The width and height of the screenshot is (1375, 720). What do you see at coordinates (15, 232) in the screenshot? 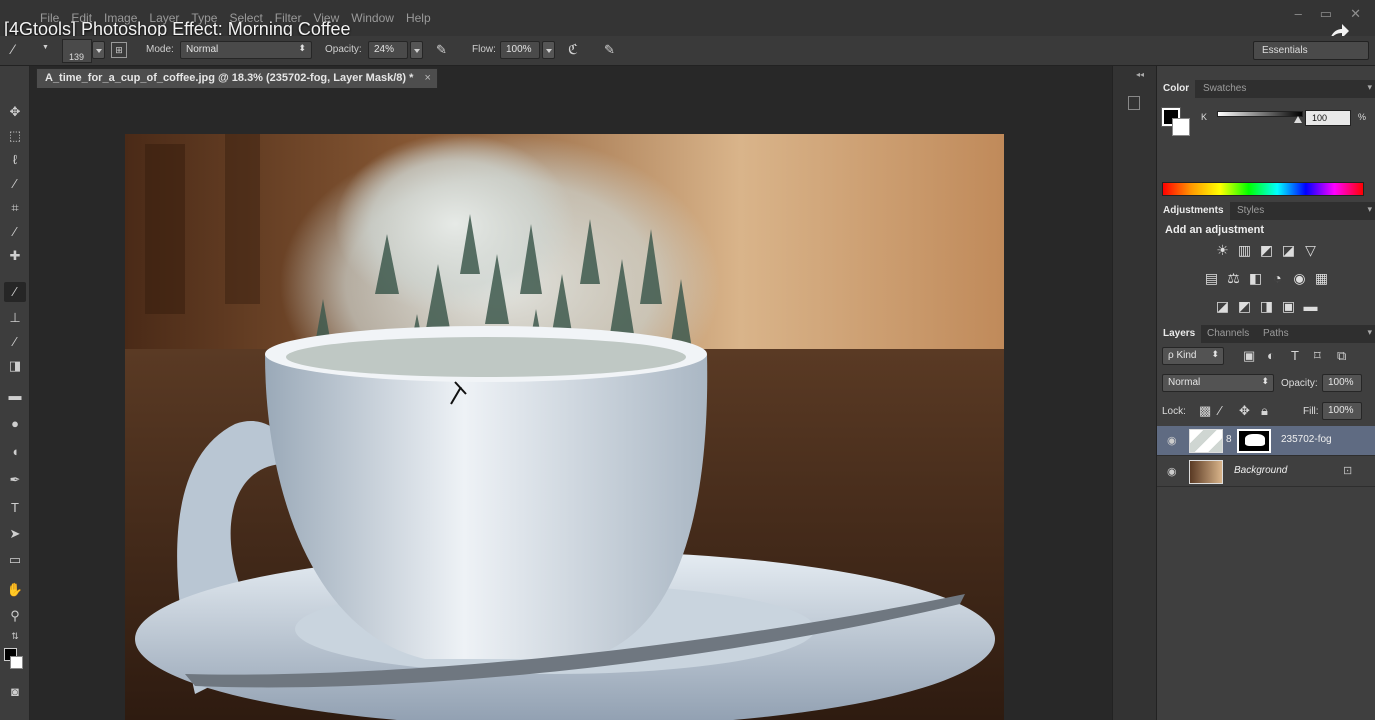
I see `eyedropper-tool-icon: ⁄` at bounding box center [15, 232].